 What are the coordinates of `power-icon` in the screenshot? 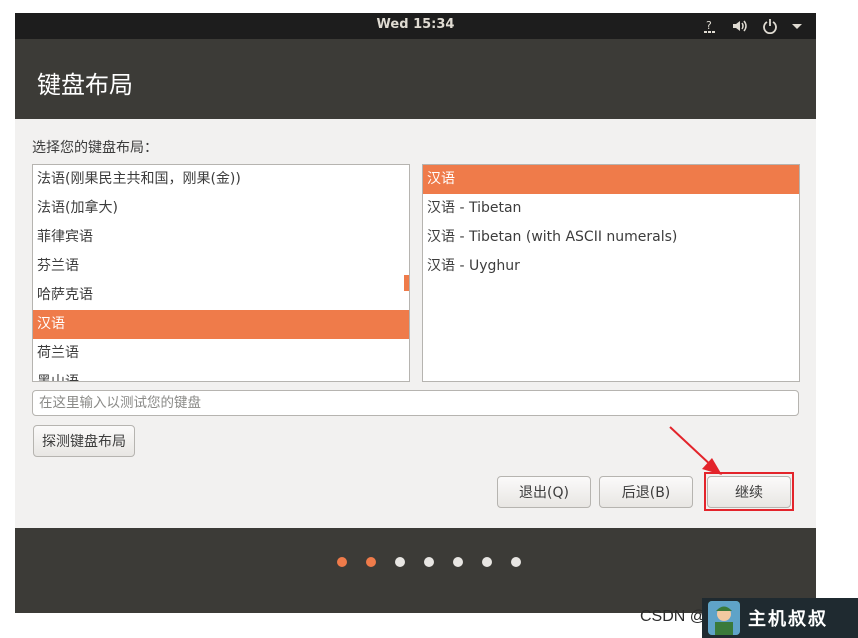 It's located at (770, 26).